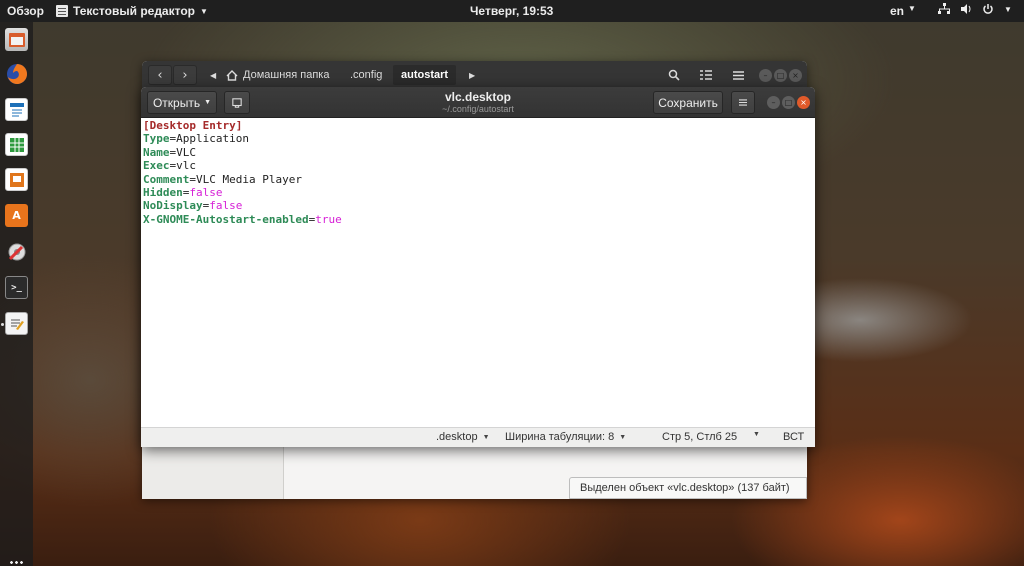 The image size is (1024, 566). I want to click on breadcrumb-config: .config, so click(366, 75).